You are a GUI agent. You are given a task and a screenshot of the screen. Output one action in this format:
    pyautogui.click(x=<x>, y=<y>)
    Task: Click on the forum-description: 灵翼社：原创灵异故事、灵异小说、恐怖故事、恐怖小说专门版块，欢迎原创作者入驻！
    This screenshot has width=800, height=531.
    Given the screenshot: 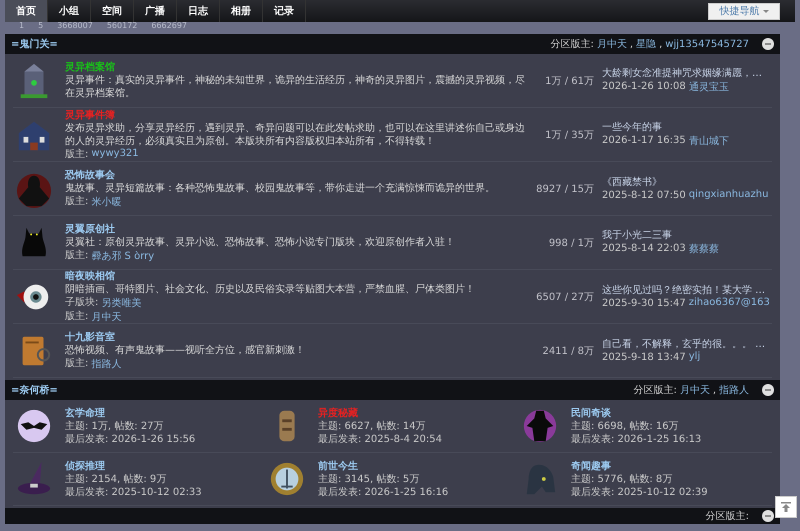 What is the action you would take?
    pyautogui.click(x=260, y=242)
    